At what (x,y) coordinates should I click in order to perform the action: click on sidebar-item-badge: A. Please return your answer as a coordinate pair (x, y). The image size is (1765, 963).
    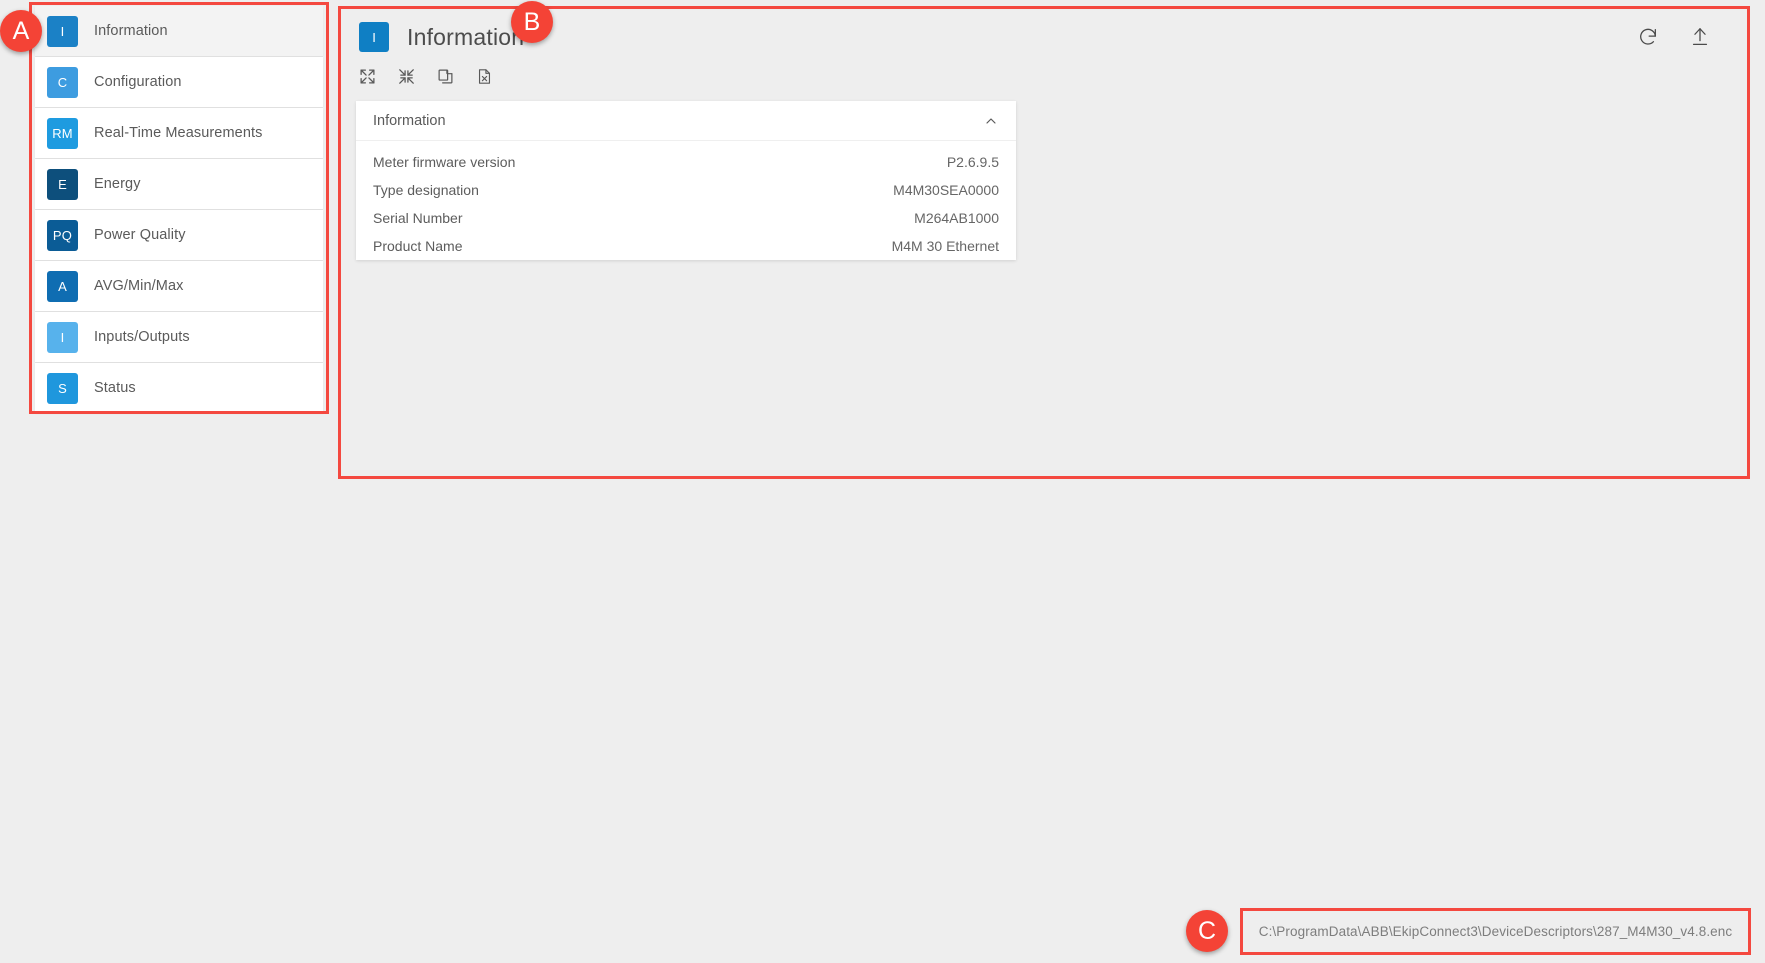
    Looking at the image, I should click on (62, 286).